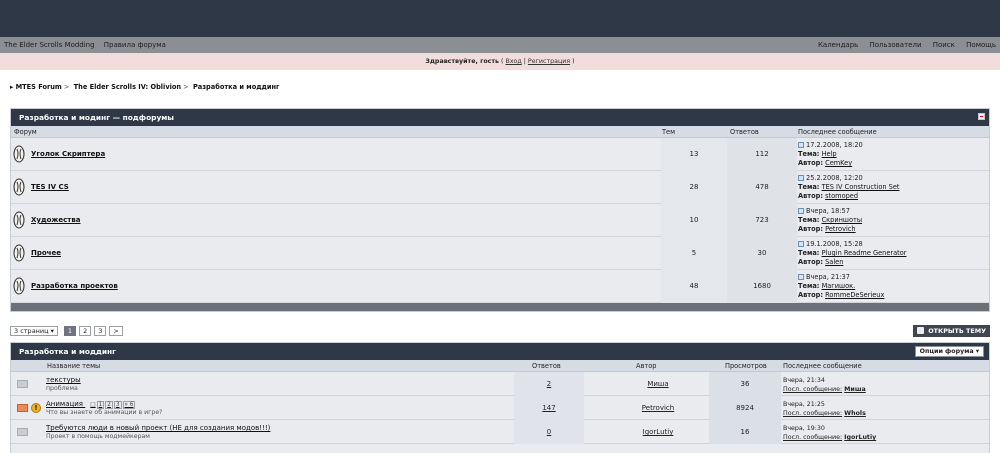  What do you see at coordinates (762, 187) in the screenshot?
I see `replies-count: 478` at bounding box center [762, 187].